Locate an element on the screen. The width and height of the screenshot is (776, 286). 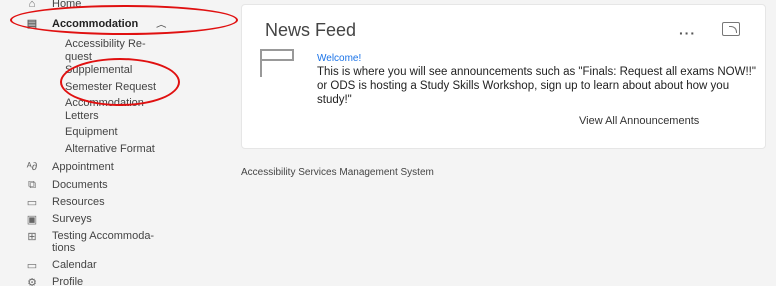
sidebar-item-label: Profile is located at coordinates (68, 281).